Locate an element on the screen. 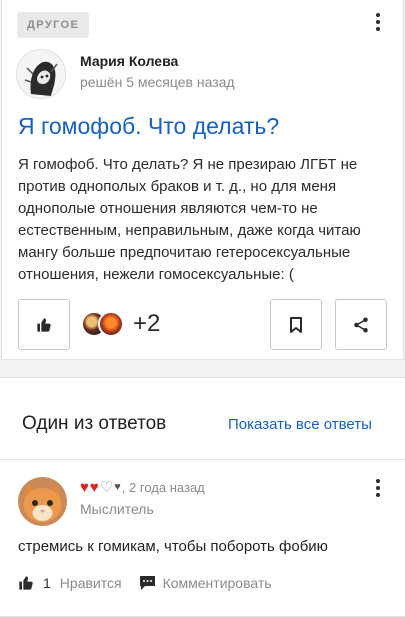 This screenshot has height=617, width=405. comment-button: Комментировать is located at coordinates (217, 583).